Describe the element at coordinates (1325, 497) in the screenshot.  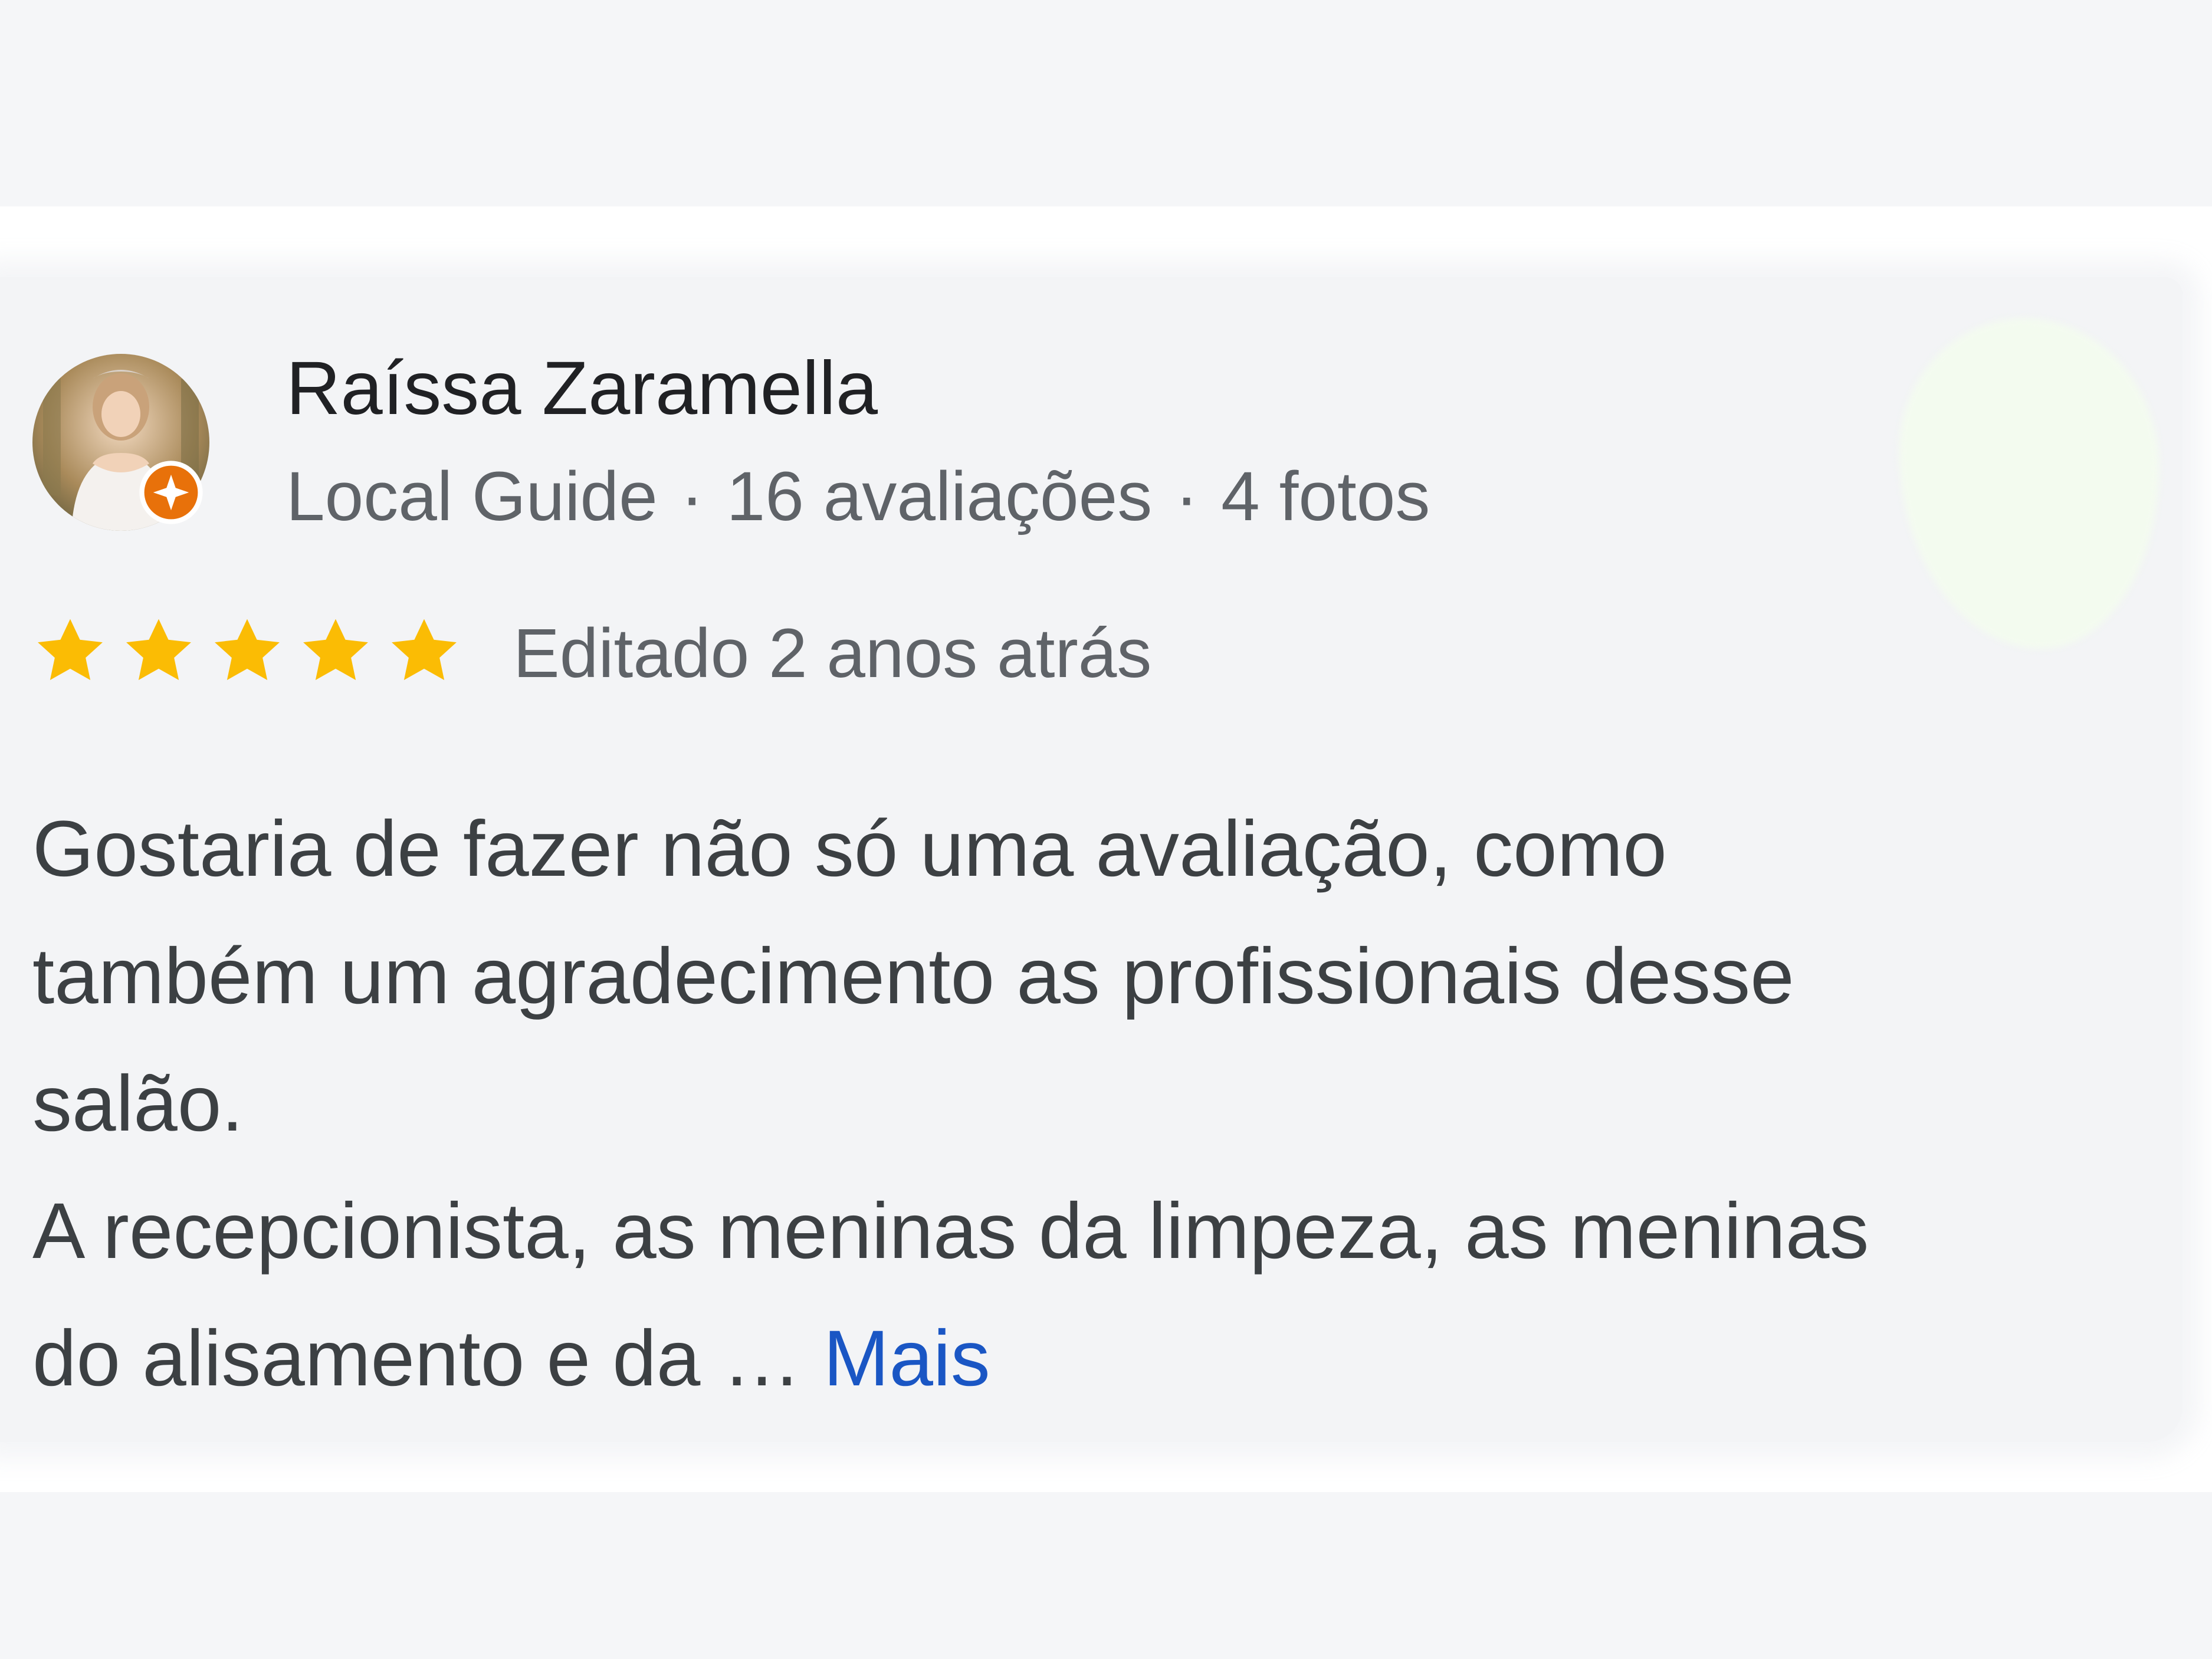
I see `photo-count: 4 fotos` at that location.